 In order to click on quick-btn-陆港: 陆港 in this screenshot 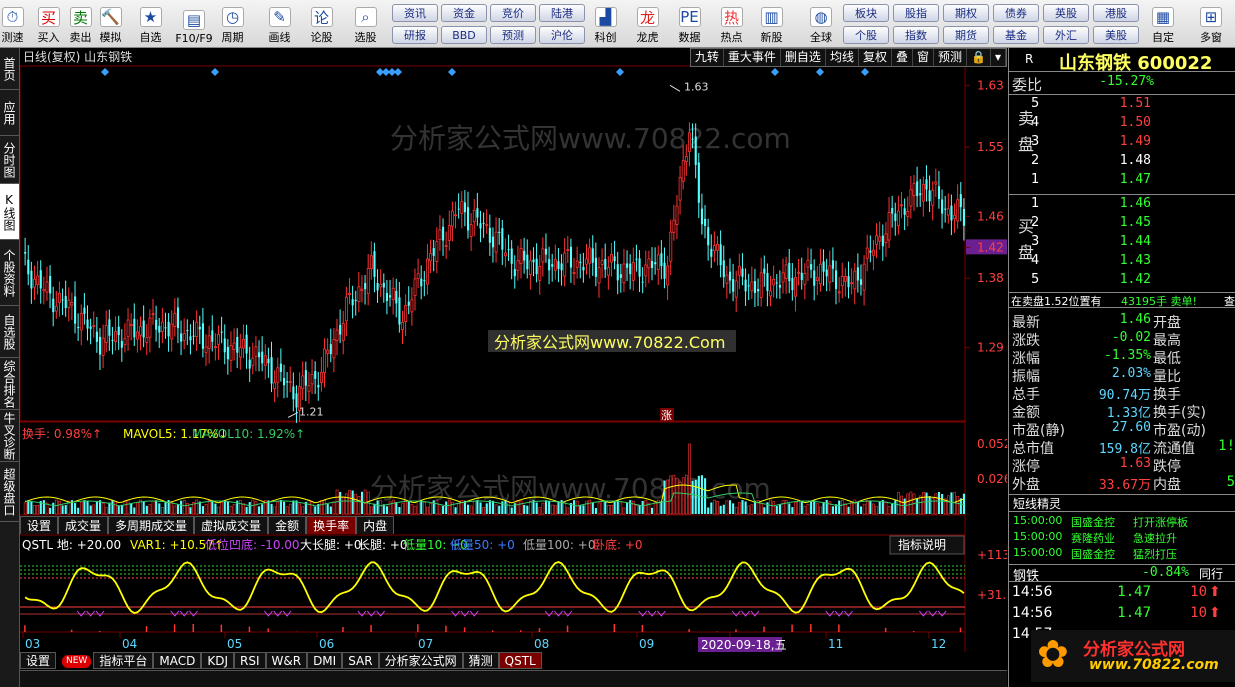, I will do `click(562, 13)`.